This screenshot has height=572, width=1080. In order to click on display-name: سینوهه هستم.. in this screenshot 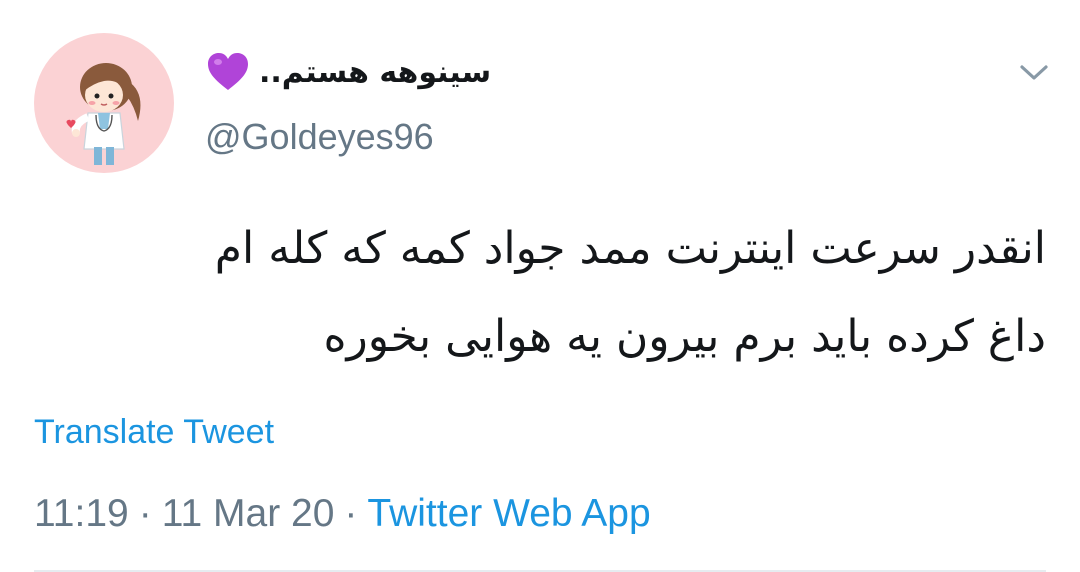, I will do `click(348, 73)`.